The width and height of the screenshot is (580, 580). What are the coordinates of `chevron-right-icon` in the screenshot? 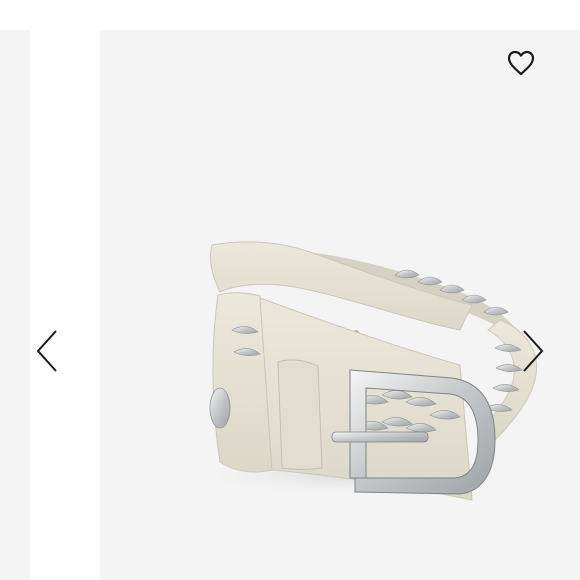 It's located at (533, 351).